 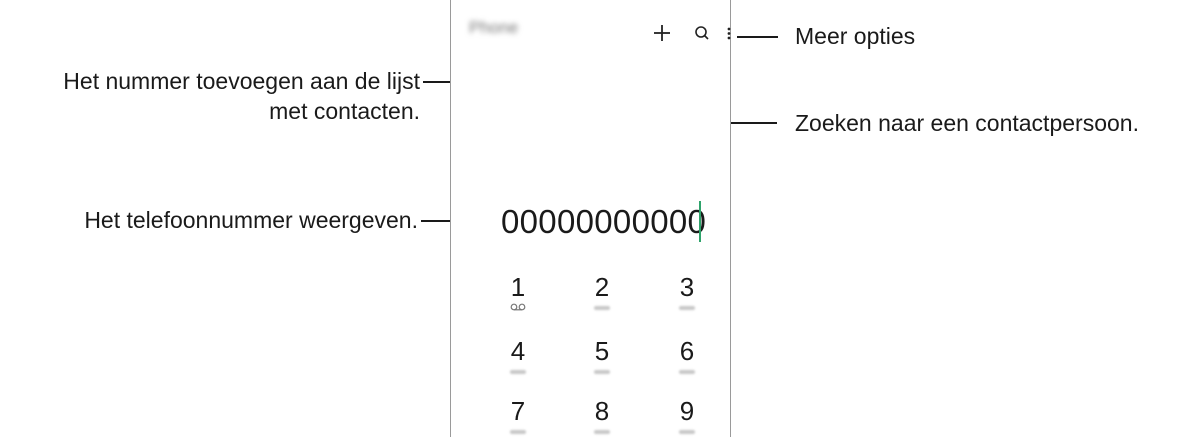 What do you see at coordinates (518, 351) in the screenshot?
I see `key-digit: 4` at bounding box center [518, 351].